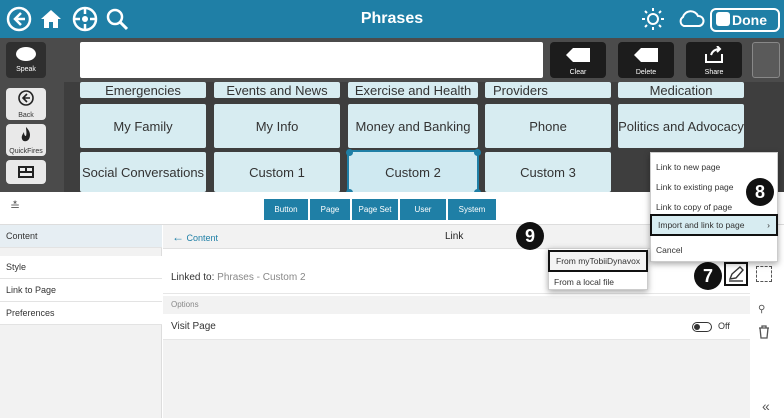 This screenshot has width=784, height=418. Describe the element at coordinates (764, 274) in the screenshot. I see `select-area-icon` at that location.